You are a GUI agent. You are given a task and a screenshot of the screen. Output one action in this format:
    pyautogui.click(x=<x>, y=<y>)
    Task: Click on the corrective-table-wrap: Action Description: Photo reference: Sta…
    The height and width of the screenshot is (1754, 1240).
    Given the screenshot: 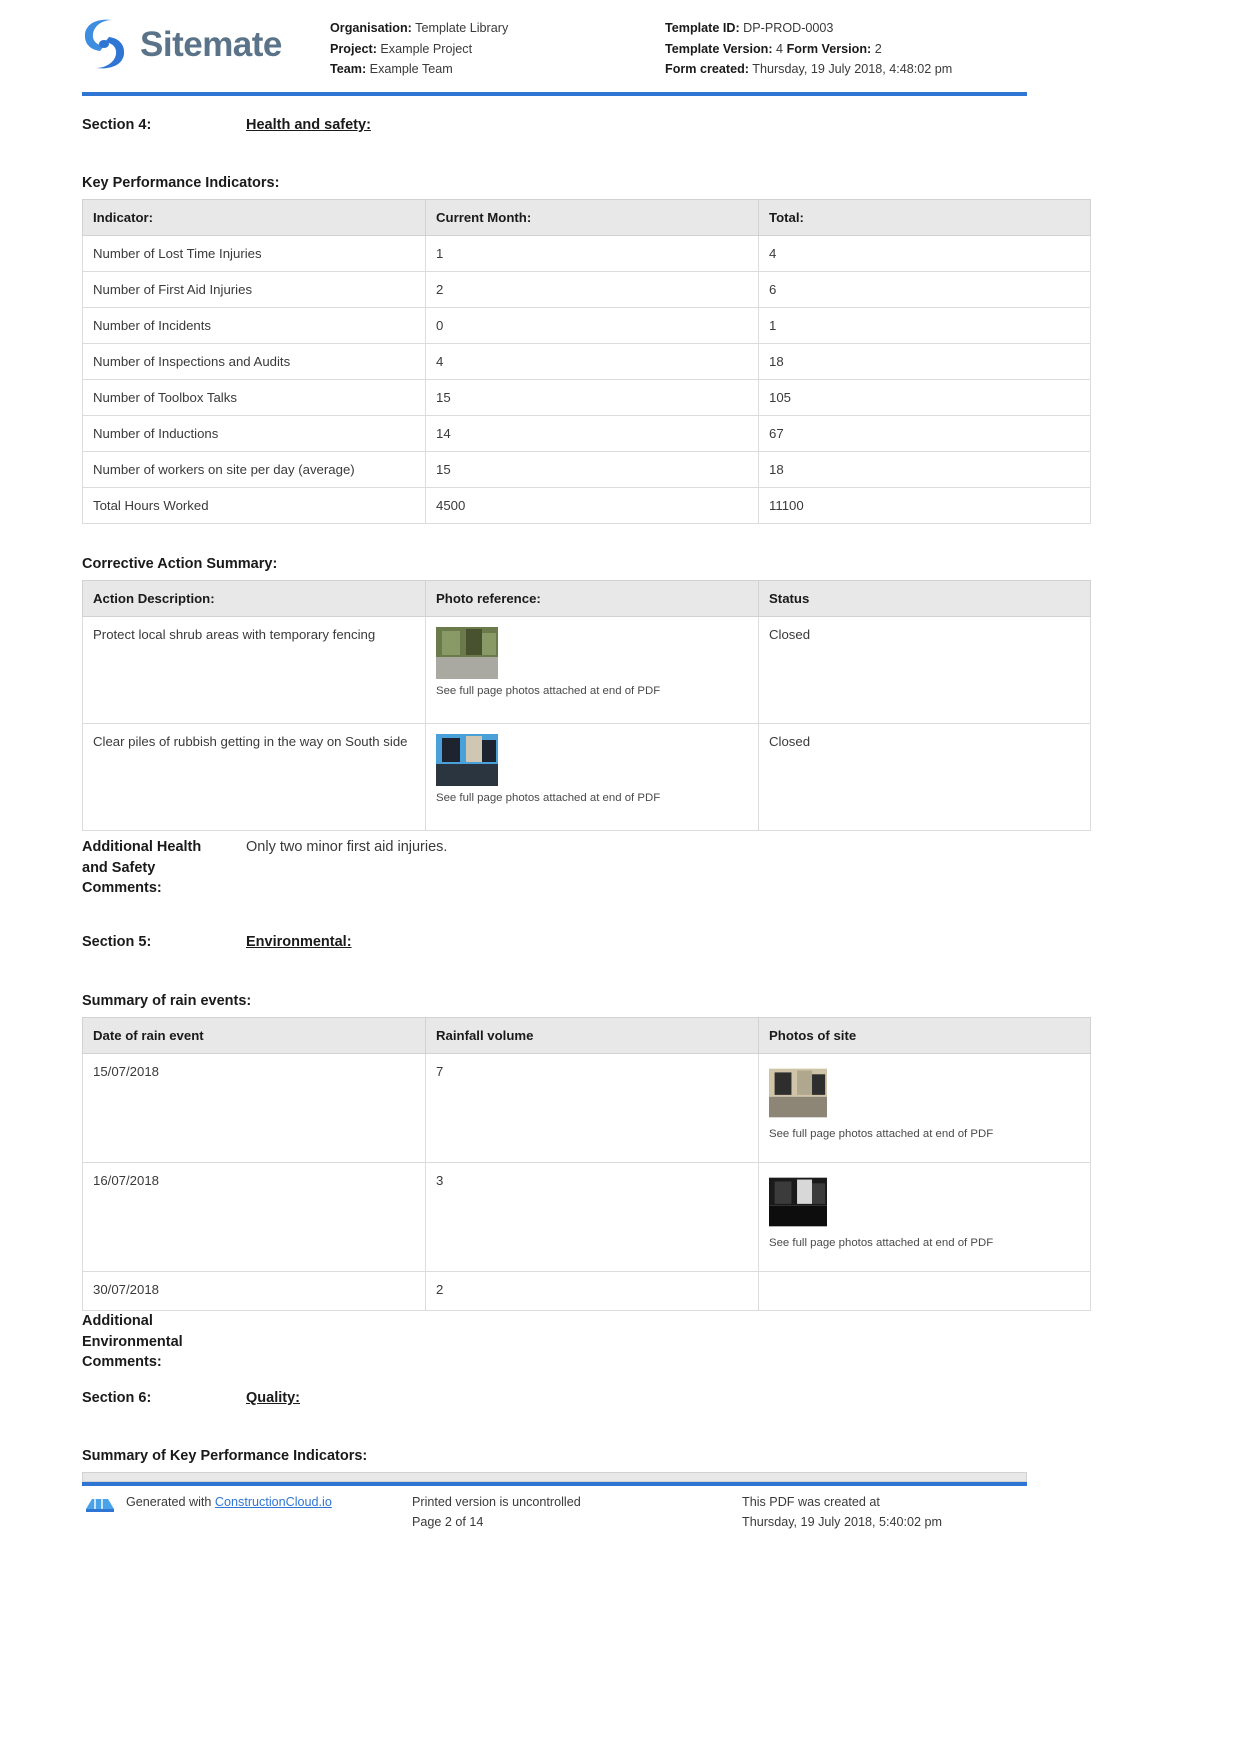 What is the action you would take?
    pyautogui.click(x=586, y=705)
    